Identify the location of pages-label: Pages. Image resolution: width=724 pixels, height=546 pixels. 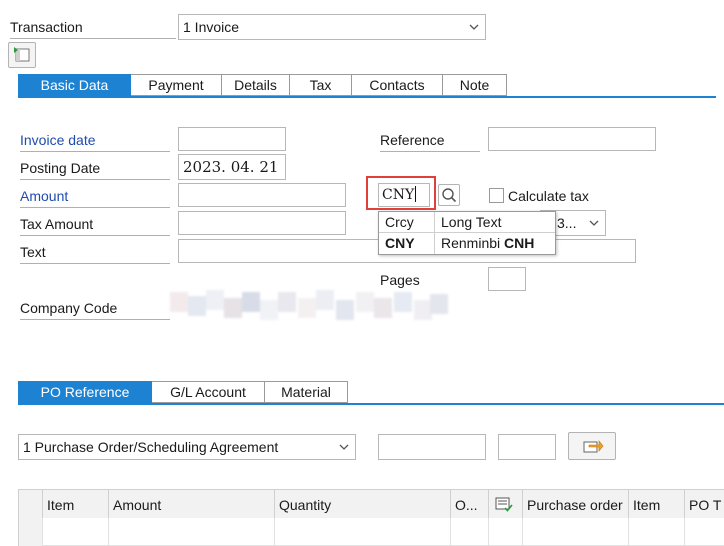
(400, 280).